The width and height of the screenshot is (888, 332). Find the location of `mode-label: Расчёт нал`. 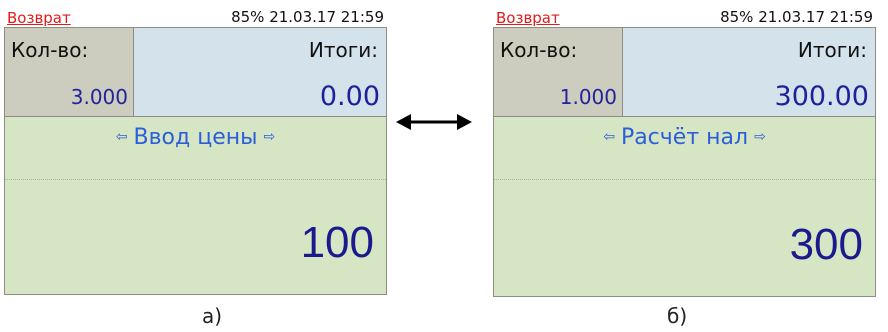

mode-label: Расчёт нал is located at coordinates (684, 137).